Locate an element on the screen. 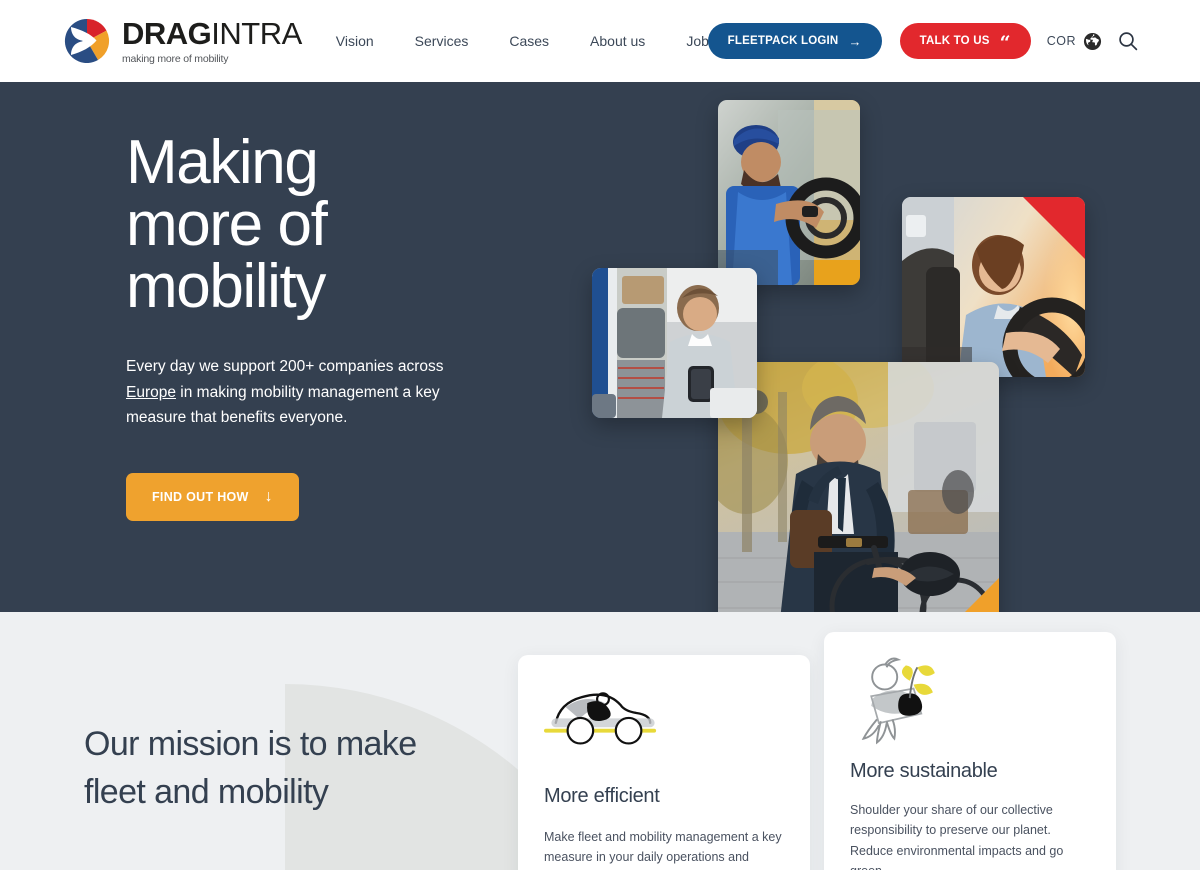 This screenshot has height=870, width=1200. car-driver-photo is located at coordinates (993, 287).